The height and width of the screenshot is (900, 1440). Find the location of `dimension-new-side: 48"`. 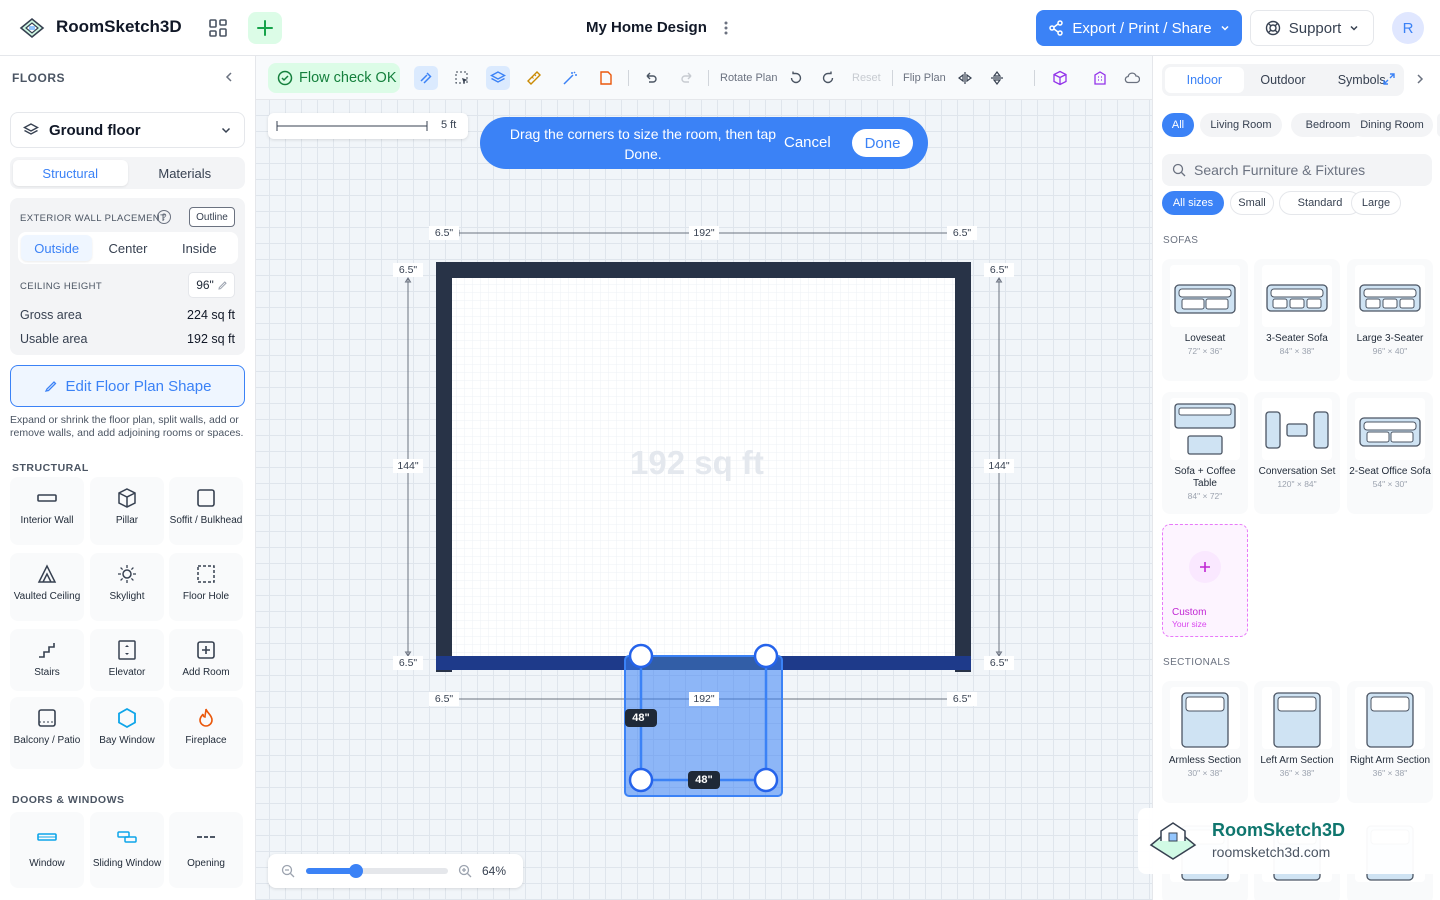

dimension-new-side: 48" is located at coordinates (641, 718).